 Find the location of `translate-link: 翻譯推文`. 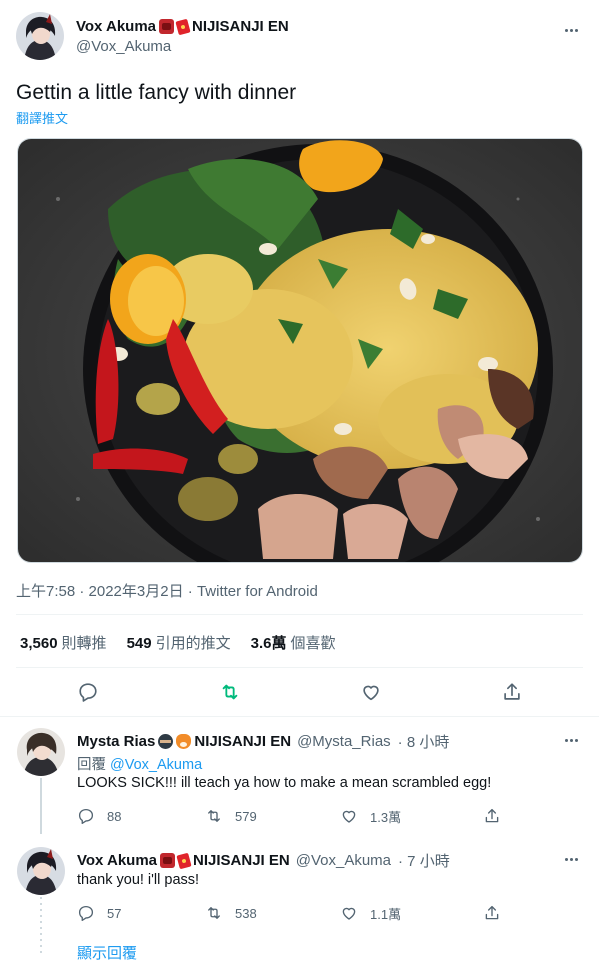

translate-link: 翻譯推文 is located at coordinates (42, 117).